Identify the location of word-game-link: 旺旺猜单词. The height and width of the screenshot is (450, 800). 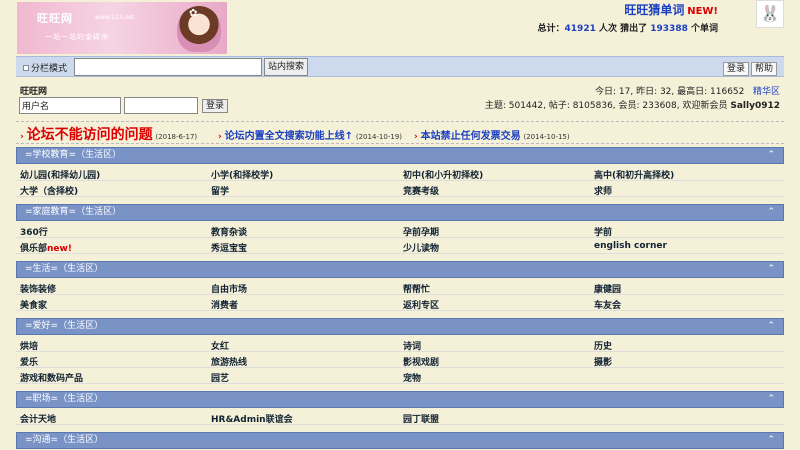
(654, 10).